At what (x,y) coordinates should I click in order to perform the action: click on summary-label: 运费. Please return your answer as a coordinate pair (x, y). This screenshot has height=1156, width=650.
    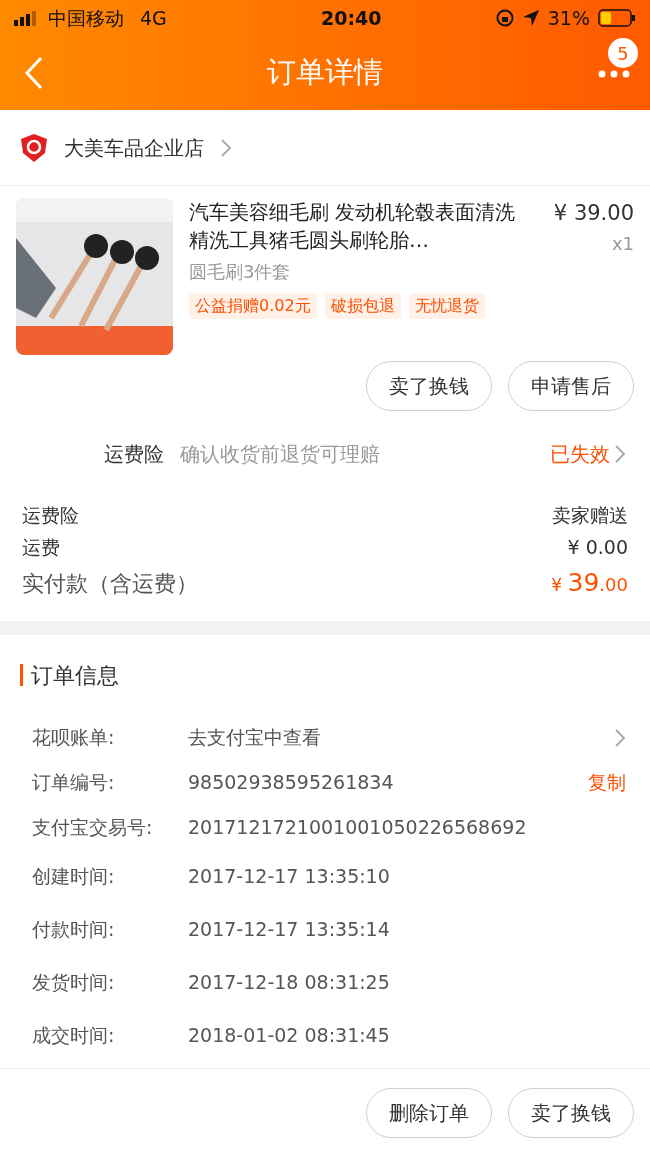
    Looking at the image, I should click on (41, 547).